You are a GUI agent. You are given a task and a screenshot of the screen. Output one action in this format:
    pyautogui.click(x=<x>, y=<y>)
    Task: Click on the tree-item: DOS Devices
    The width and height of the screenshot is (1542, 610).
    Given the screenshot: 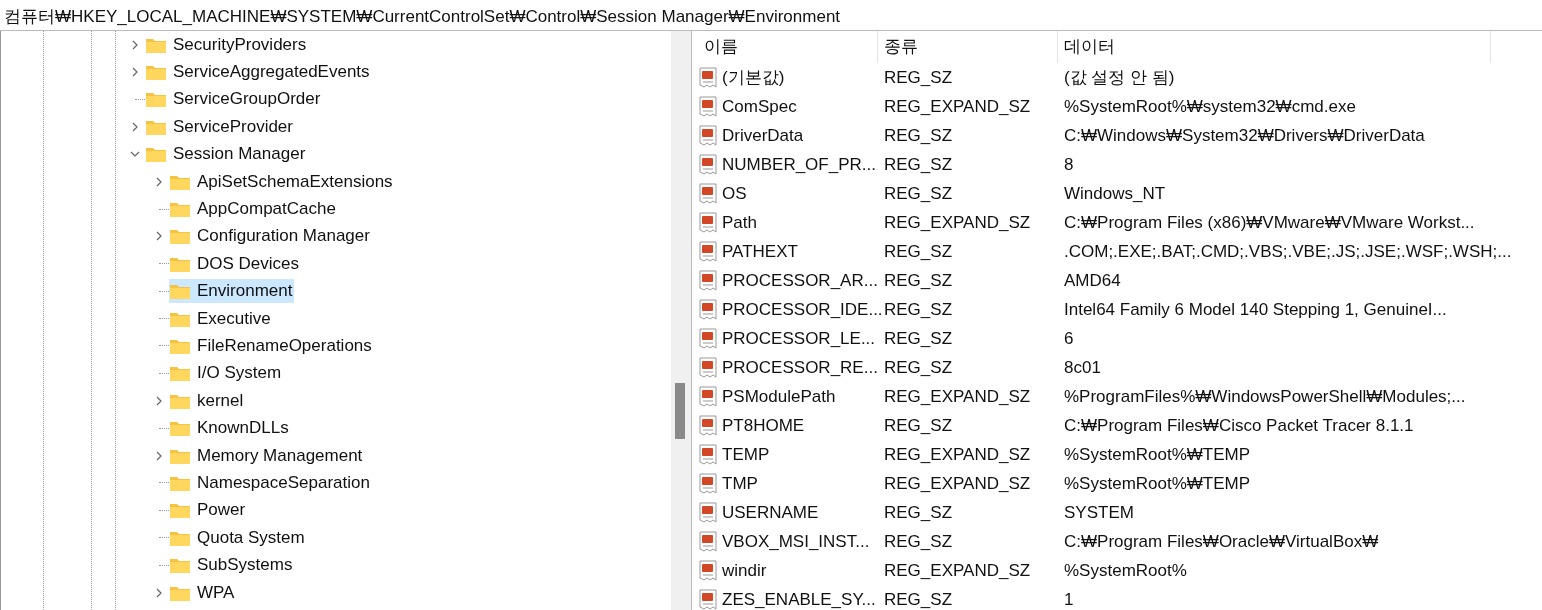 What is the action you would take?
    pyautogui.click(x=235, y=263)
    